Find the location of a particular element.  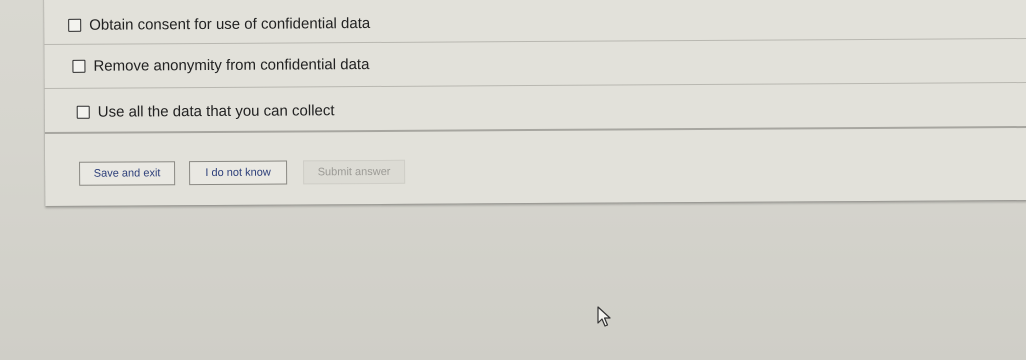

i-do-not-know-button: I do not know is located at coordinates (238, 173).